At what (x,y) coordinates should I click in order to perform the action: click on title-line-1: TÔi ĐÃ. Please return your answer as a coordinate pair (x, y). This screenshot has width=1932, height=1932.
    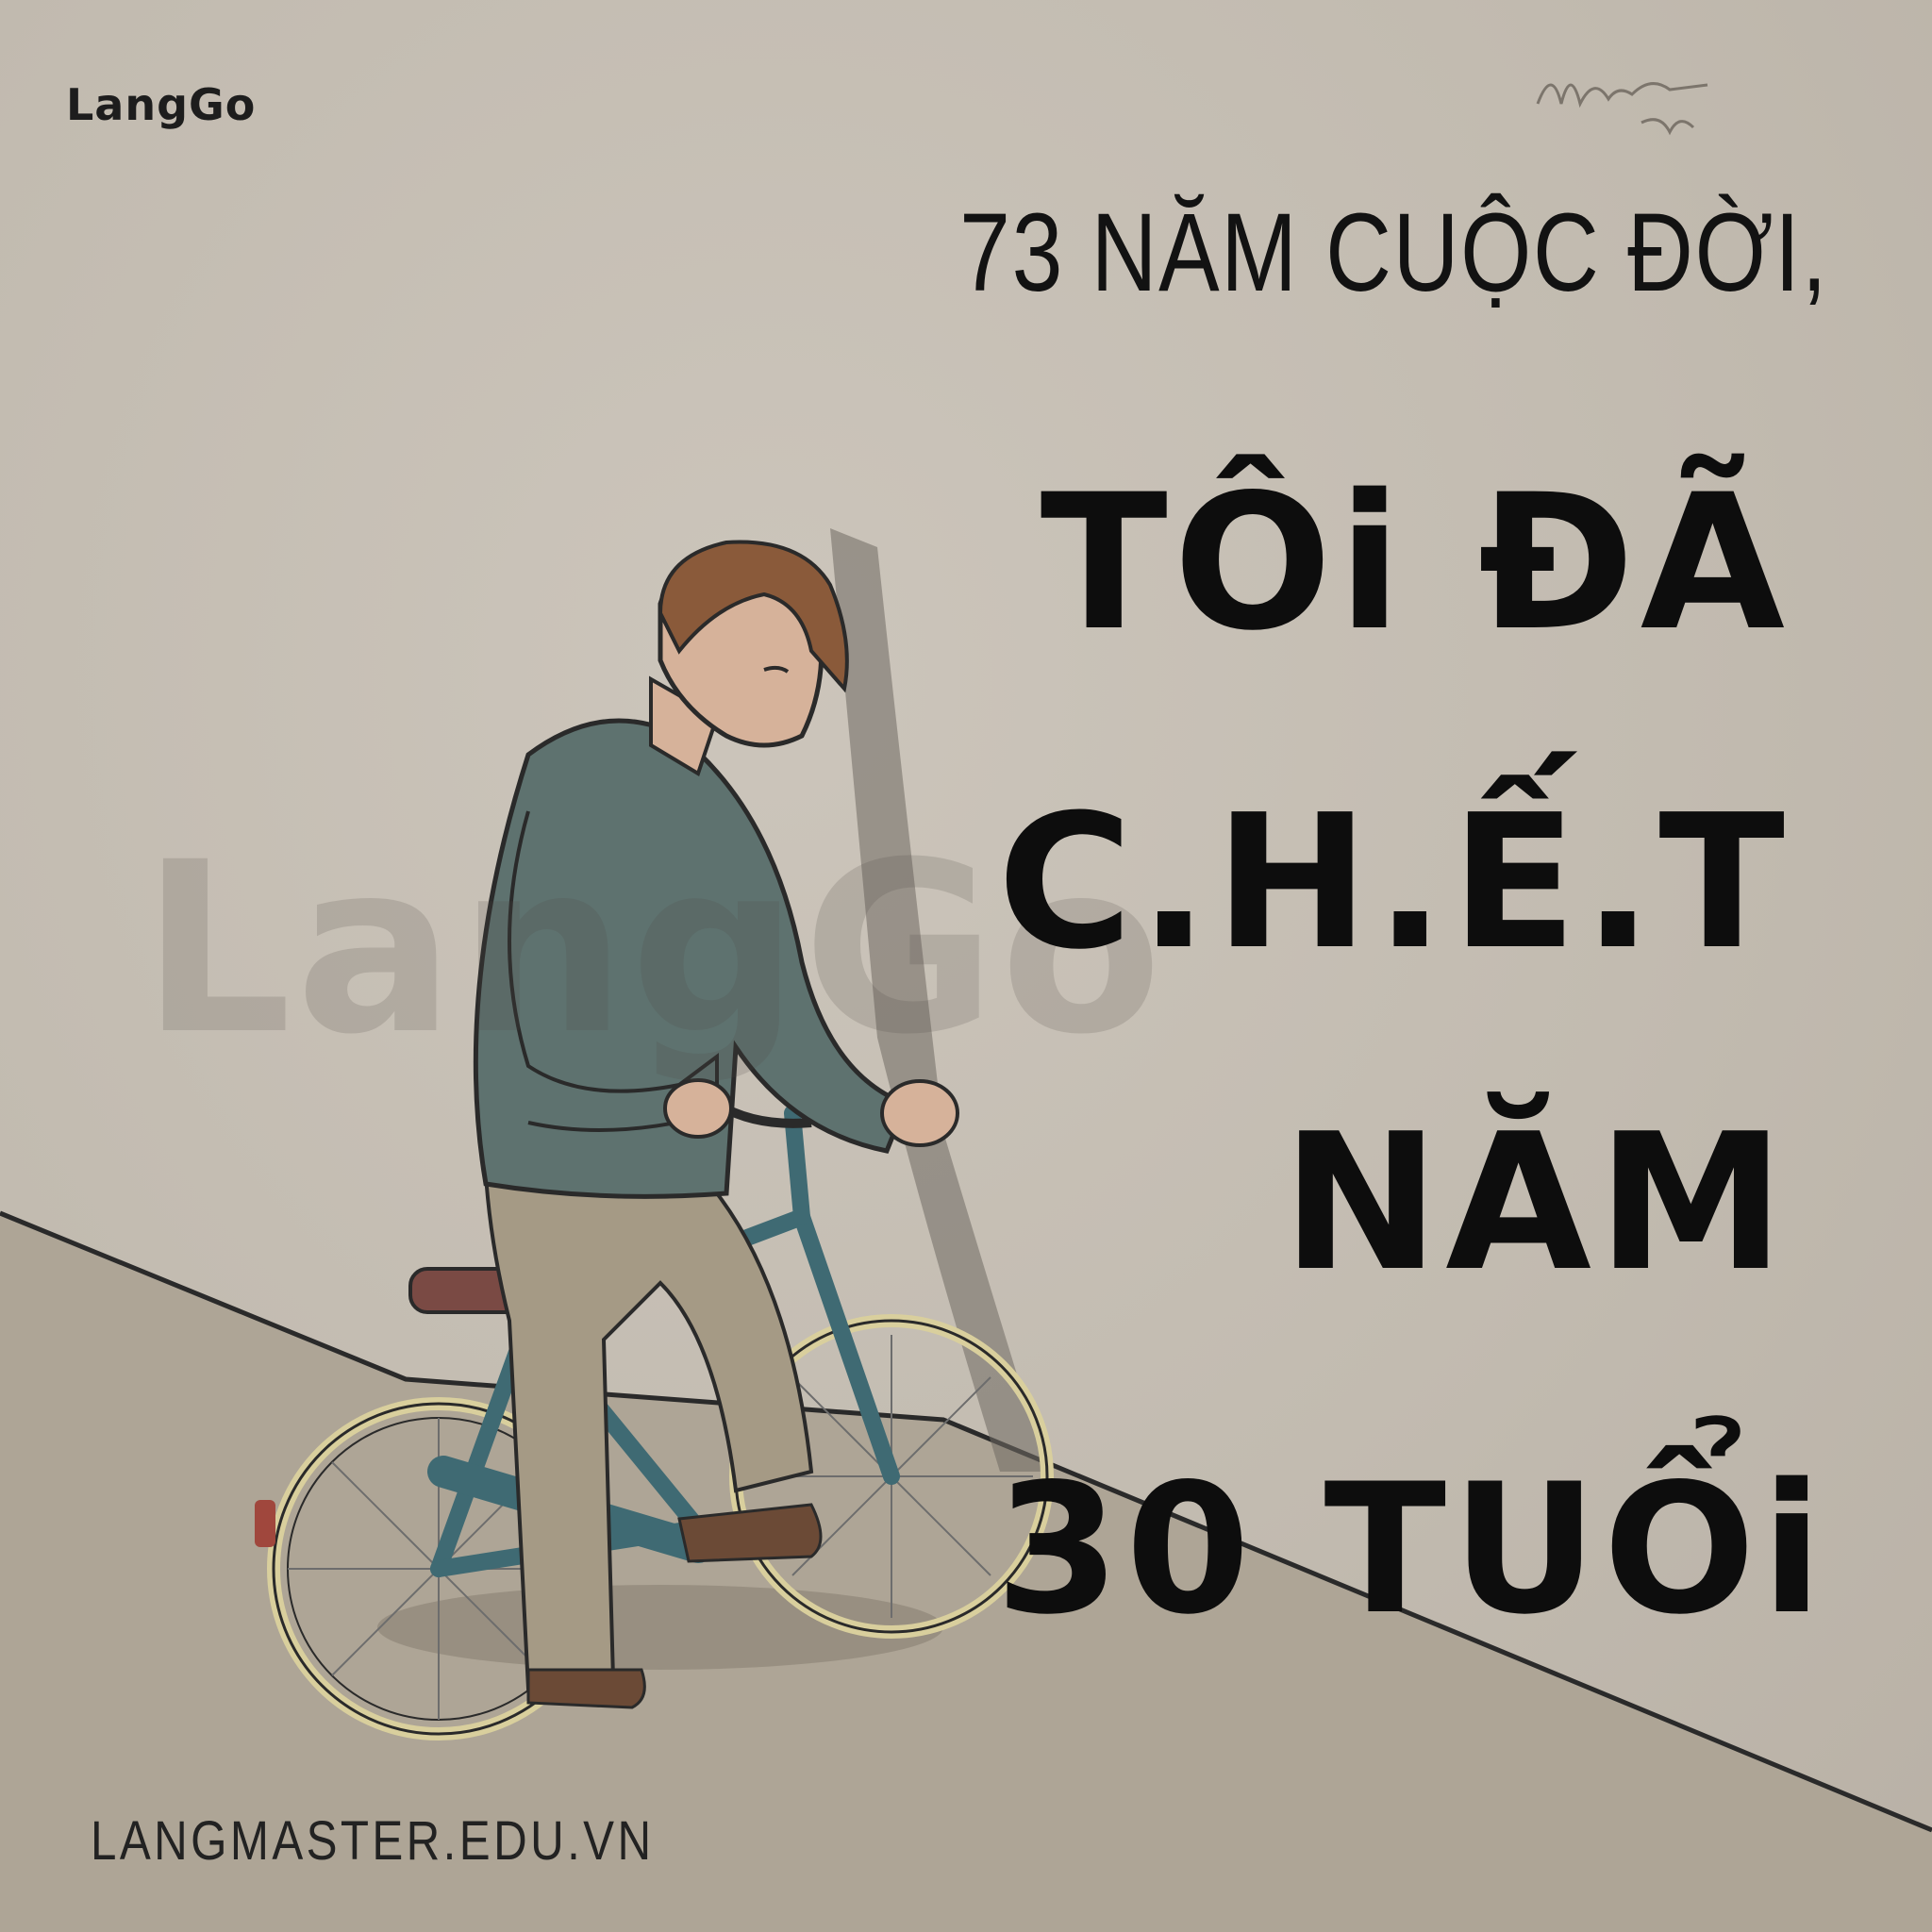
    Looking at the image, I should click on (1415, 563).